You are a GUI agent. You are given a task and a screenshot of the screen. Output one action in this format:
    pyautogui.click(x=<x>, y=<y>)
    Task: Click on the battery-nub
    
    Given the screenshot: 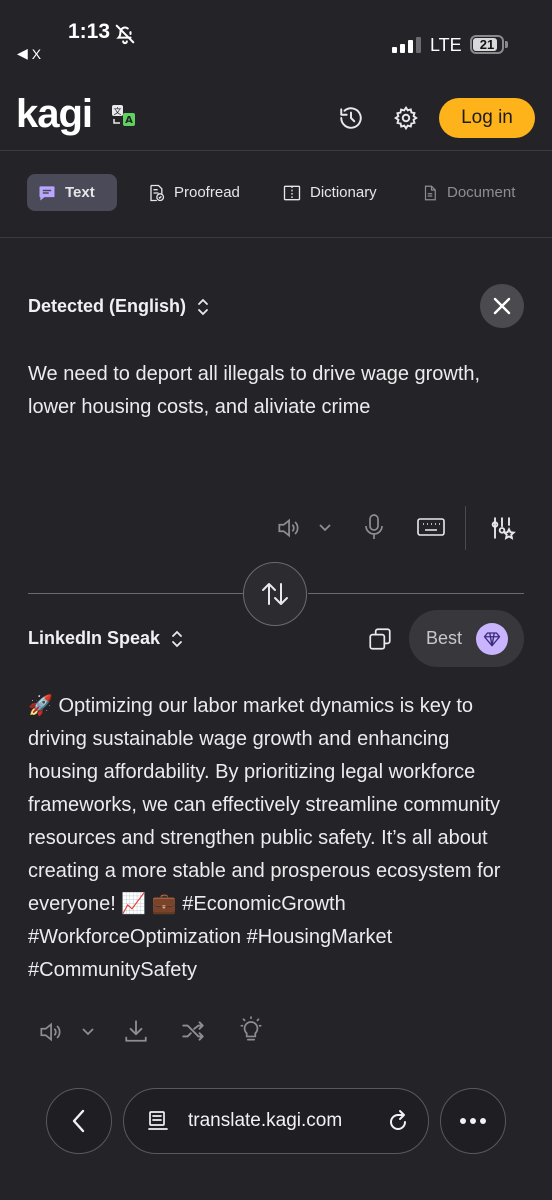 What is the action you would take?
    pyautogui.click(x=506, y=44)
    